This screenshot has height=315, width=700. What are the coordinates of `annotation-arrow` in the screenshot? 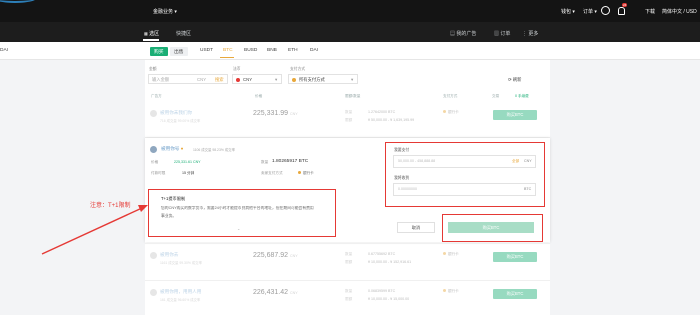 It's located at (94, 230).